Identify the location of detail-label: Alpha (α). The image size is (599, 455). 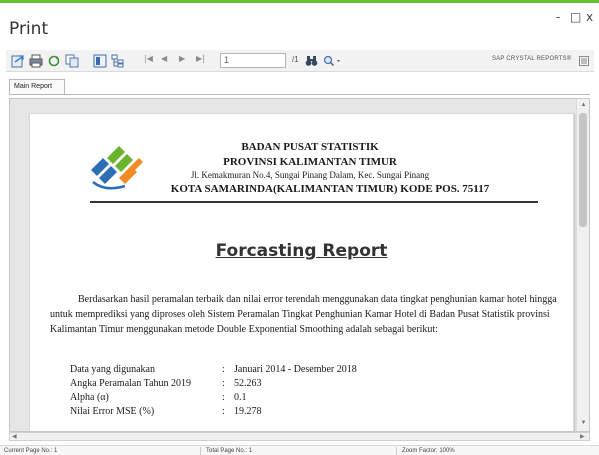
(89, 397).